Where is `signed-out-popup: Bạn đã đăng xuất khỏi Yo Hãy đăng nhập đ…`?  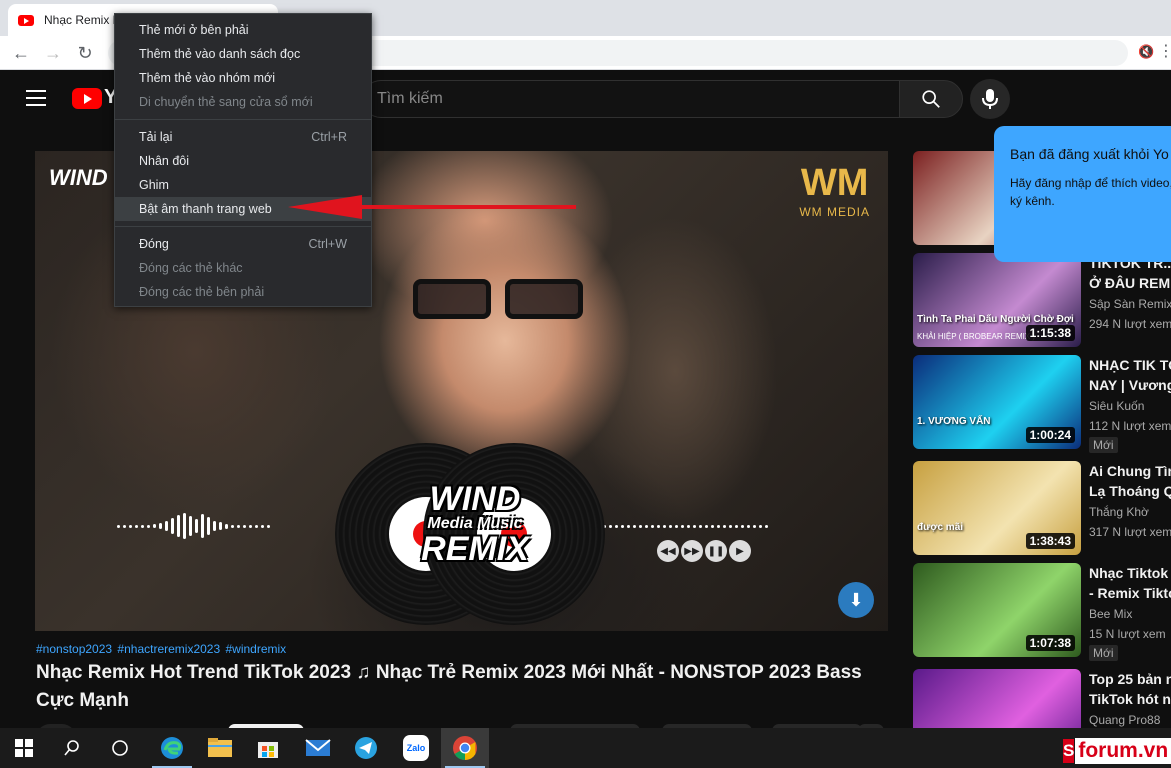 signed-out-popup: Bạn đã đăng xuất khỏi Yo Hãy đăng nhập đ… is located at coordinates (1082, 194).